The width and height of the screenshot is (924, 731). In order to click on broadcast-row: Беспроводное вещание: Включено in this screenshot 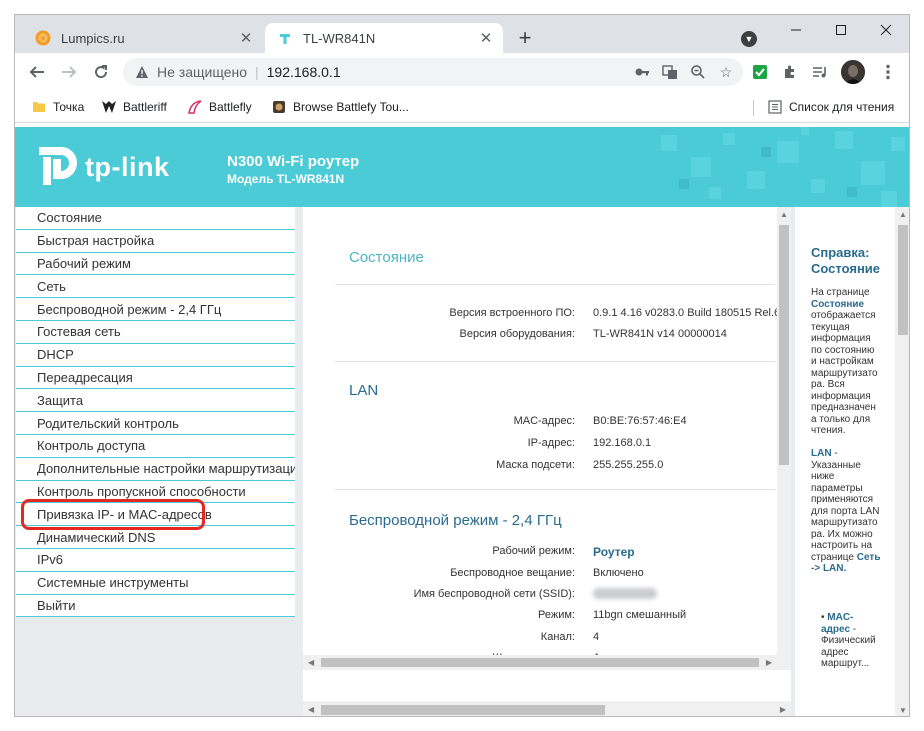, I will do `click(540, 577)`.